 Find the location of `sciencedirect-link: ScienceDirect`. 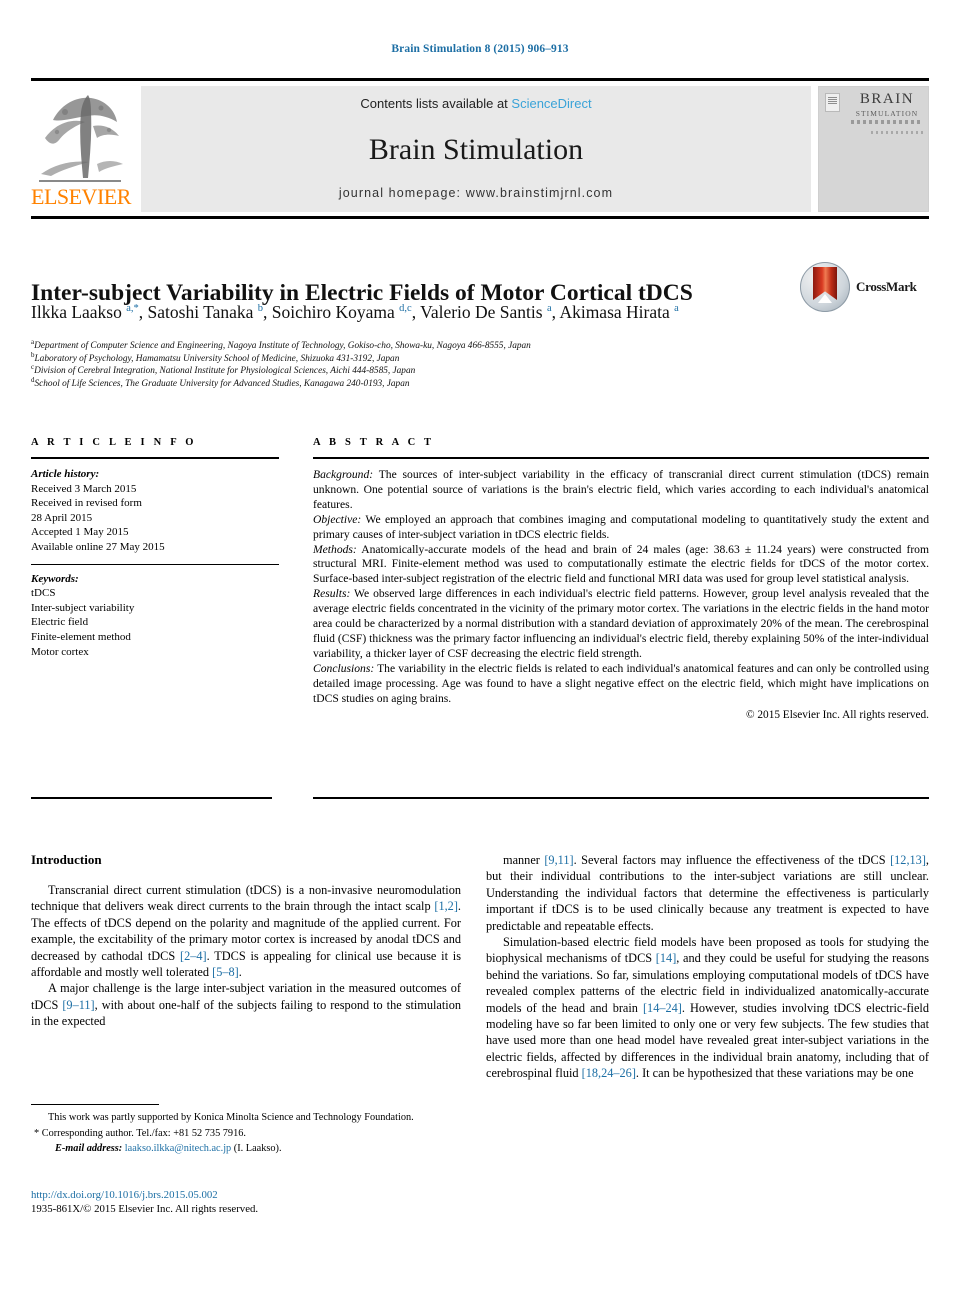

sciencedirect-link: ScienceDirect is located at coordinates (551, 103).